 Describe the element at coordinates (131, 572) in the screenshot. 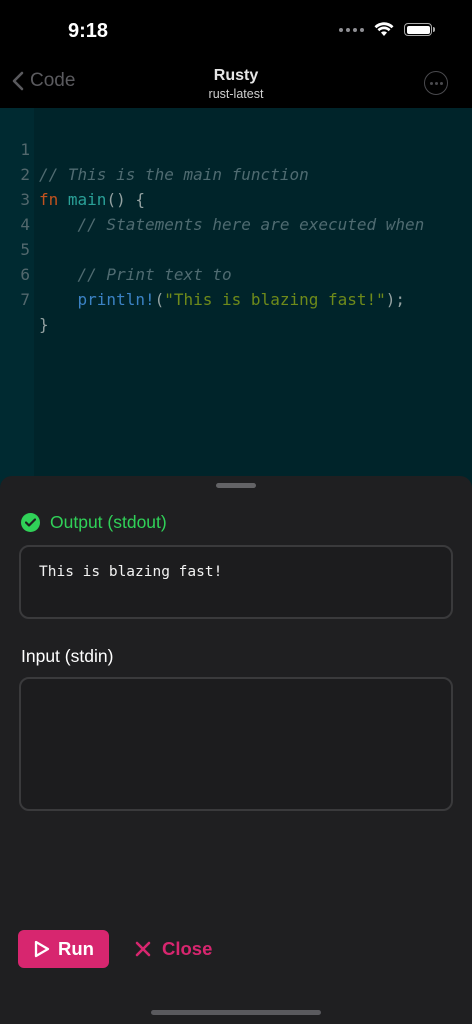

I see `output-text: This is blazing fast!` at that location.